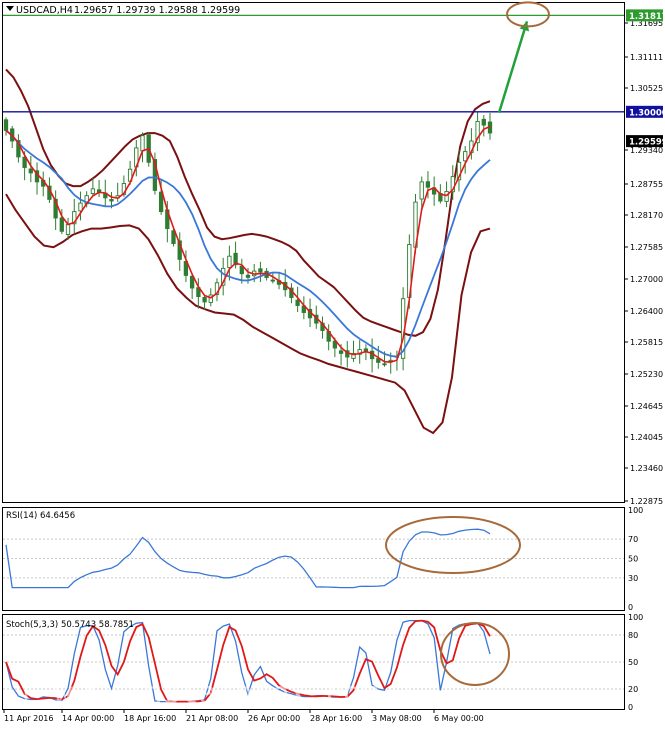 Image resolution: width=665 pixels, height=733 pixels. I want to click on time-tick-label: 6 May 00:00, so click(459, 718).